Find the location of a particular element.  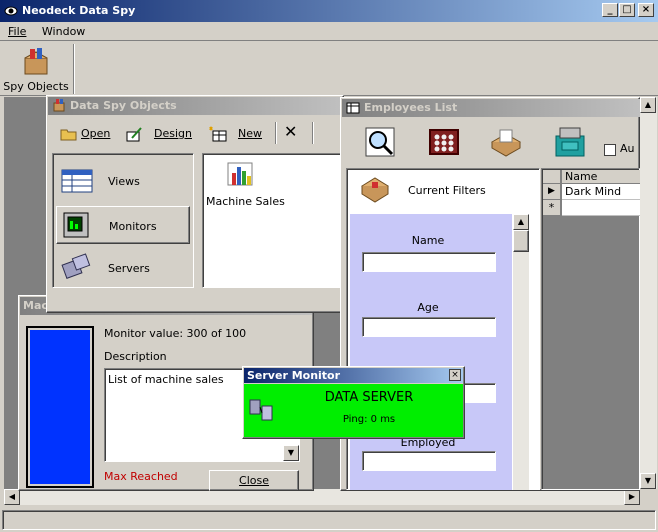

scroll-right-button: ▶ is located at coordinates (632, 497).